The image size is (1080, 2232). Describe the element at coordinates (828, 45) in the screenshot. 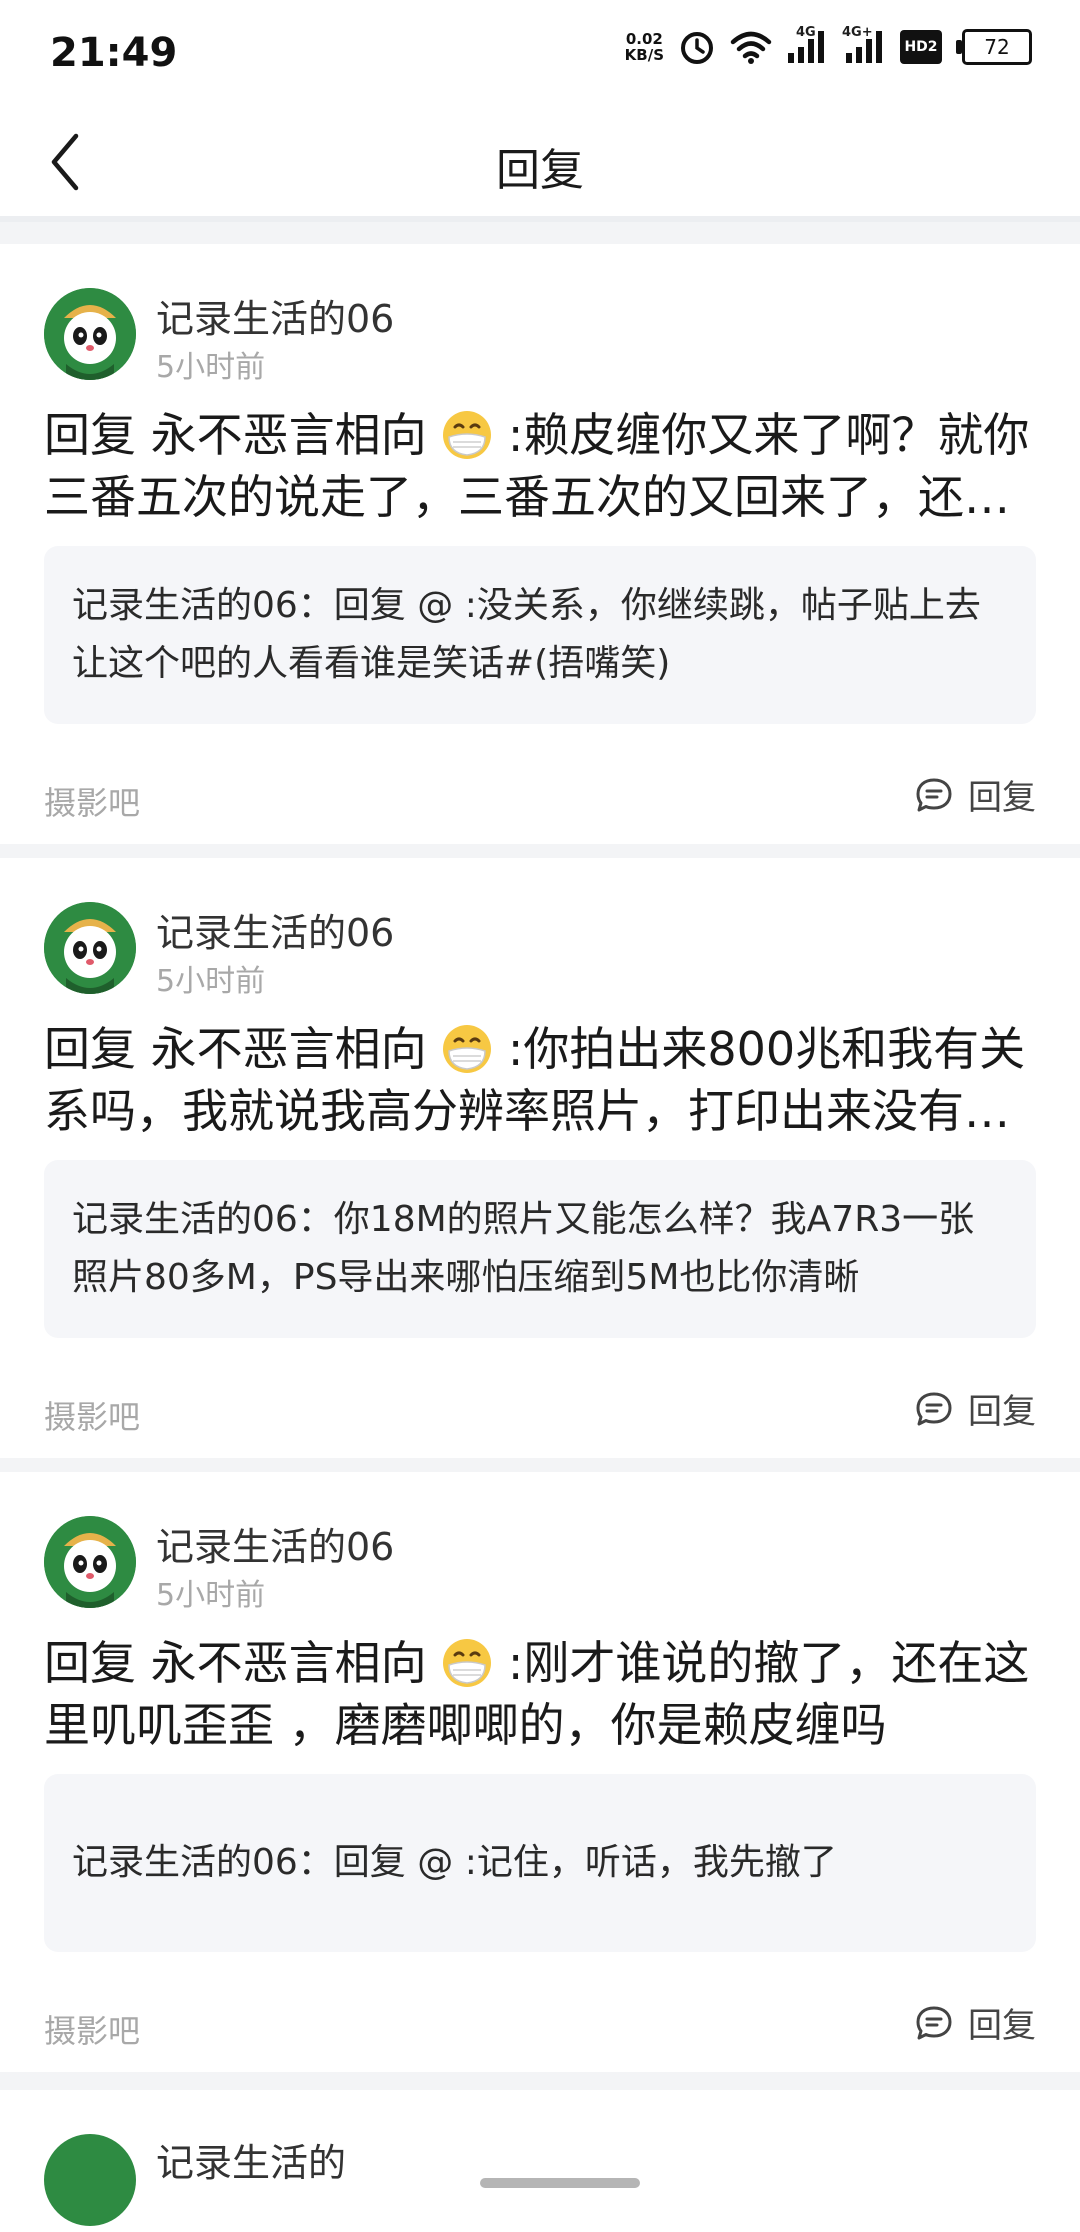

I see `status-icons: 0.02 KB/S 4G 4G+ HD2 72` at that location.